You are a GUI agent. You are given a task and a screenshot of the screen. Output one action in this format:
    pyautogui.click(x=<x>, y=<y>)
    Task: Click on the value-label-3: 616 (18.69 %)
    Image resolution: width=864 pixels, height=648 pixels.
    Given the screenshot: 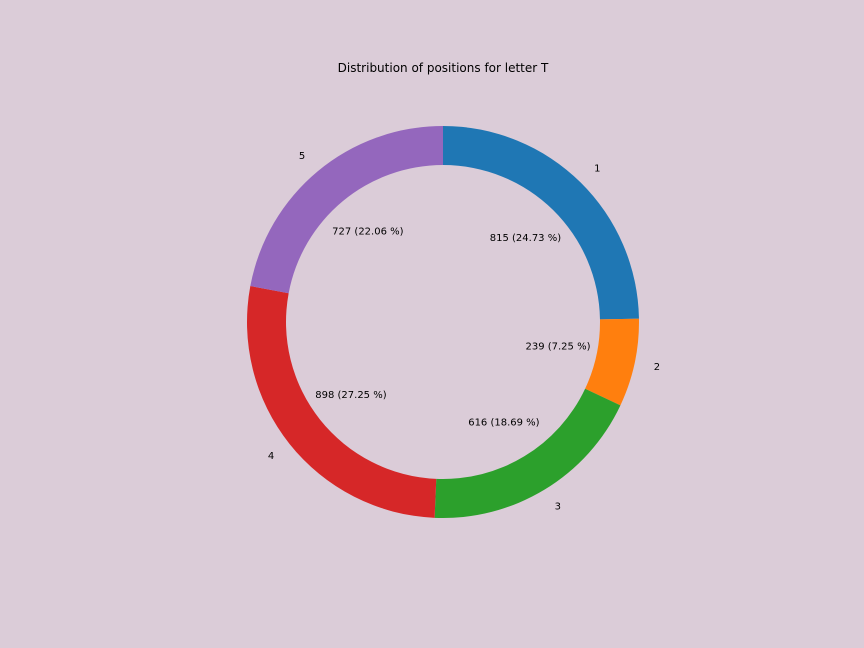 What is the action you would take?
    pyautogui.click(x=503, y=423)
    